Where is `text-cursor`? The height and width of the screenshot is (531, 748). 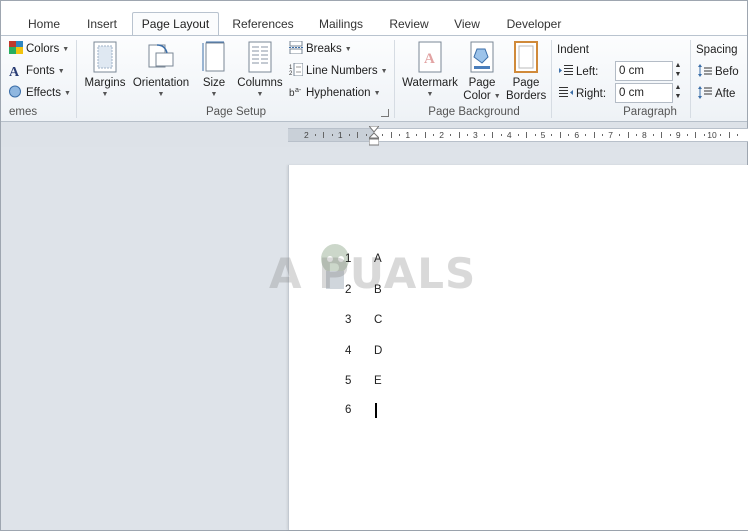 text-cursor is located at coordinates (376, 410).